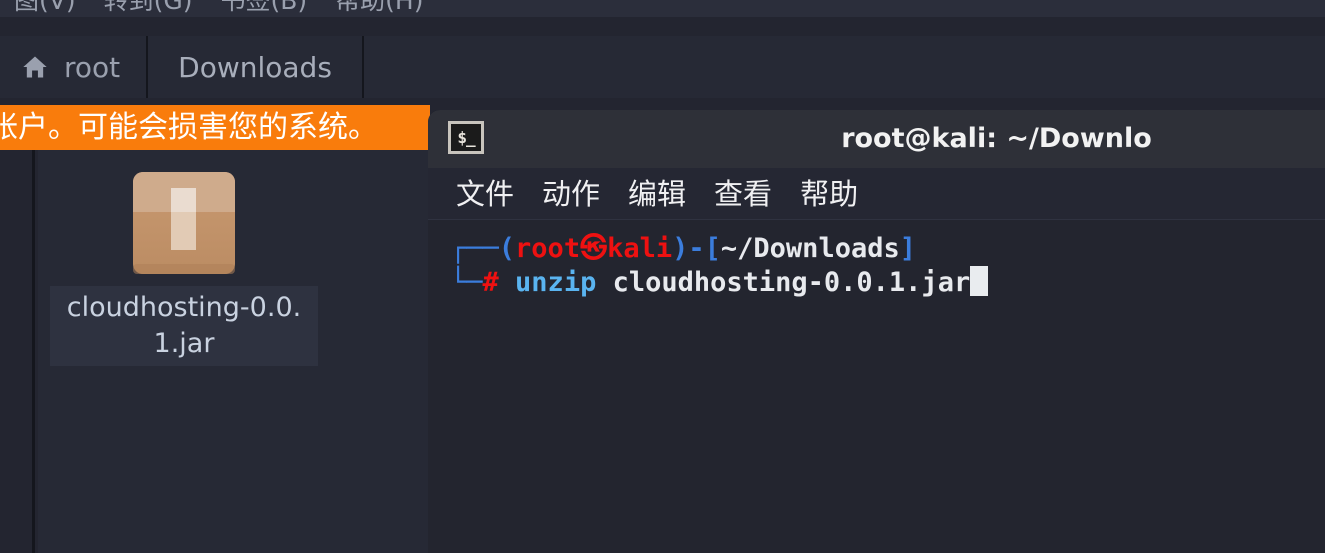 Image resolution: width=1325 pixels, height=553 pixels. I want to click on root-warning-banner-text: 帐户。可能会损害您的系统。, so click(189, 127).